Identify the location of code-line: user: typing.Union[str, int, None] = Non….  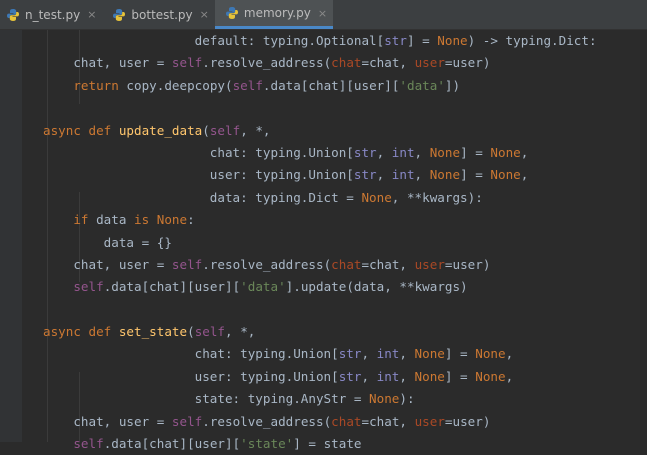
(345, 175).